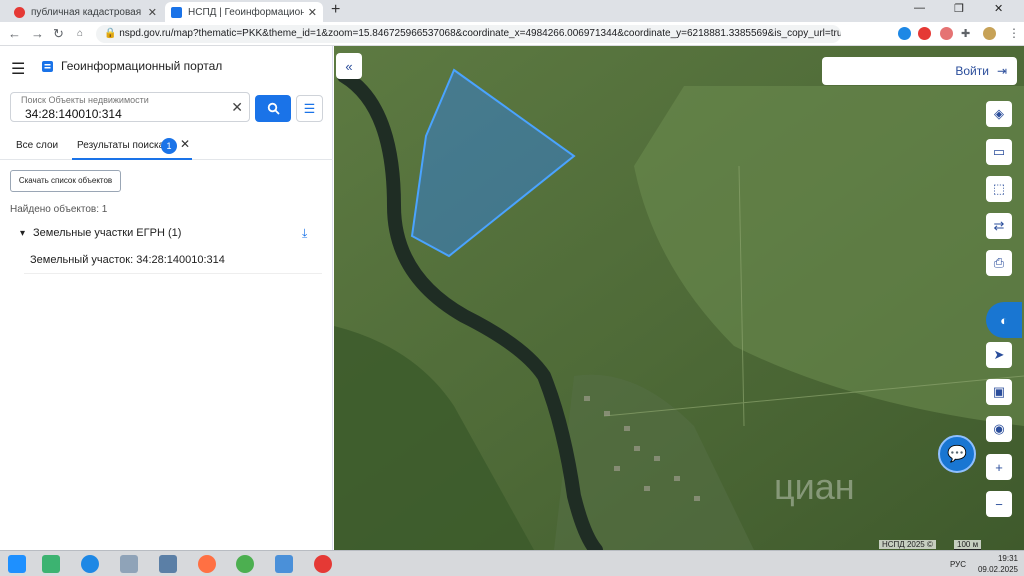 The height and width of the screenshot is (576, 1024). I want to click on login-icon: ⇥, so click(1001, 71).